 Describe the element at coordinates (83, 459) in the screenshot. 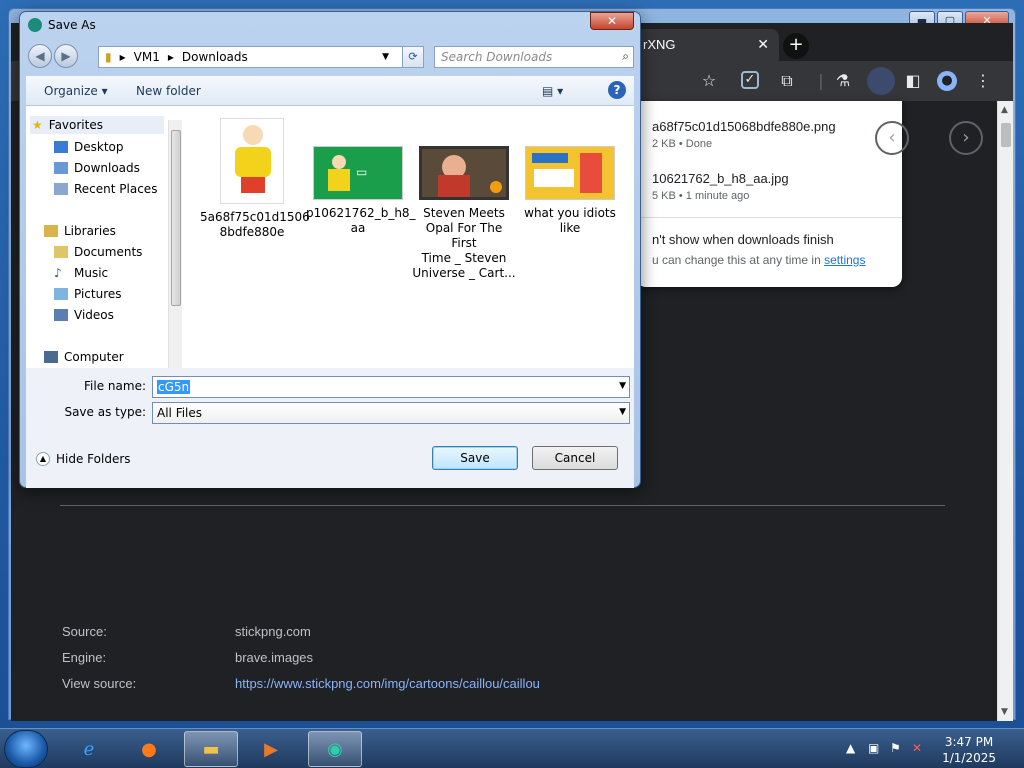

I see `hide-folders-toggle: ▲ Hide Folders` at that location.